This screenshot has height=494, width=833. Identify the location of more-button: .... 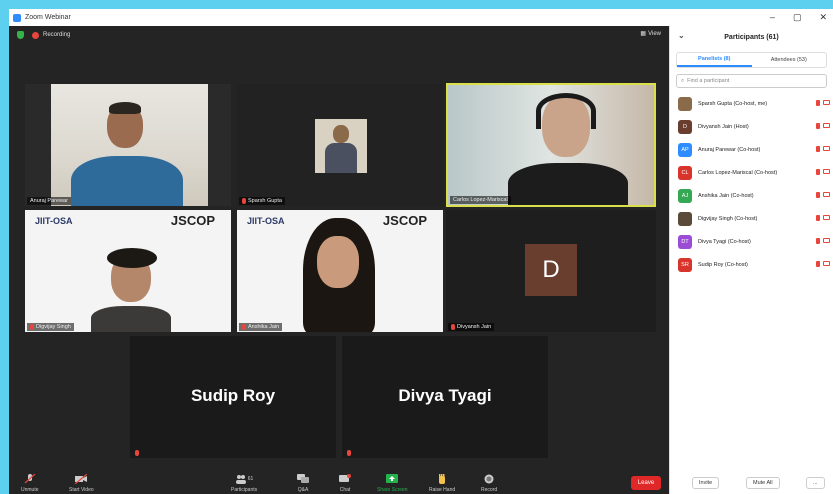
(815, 483).